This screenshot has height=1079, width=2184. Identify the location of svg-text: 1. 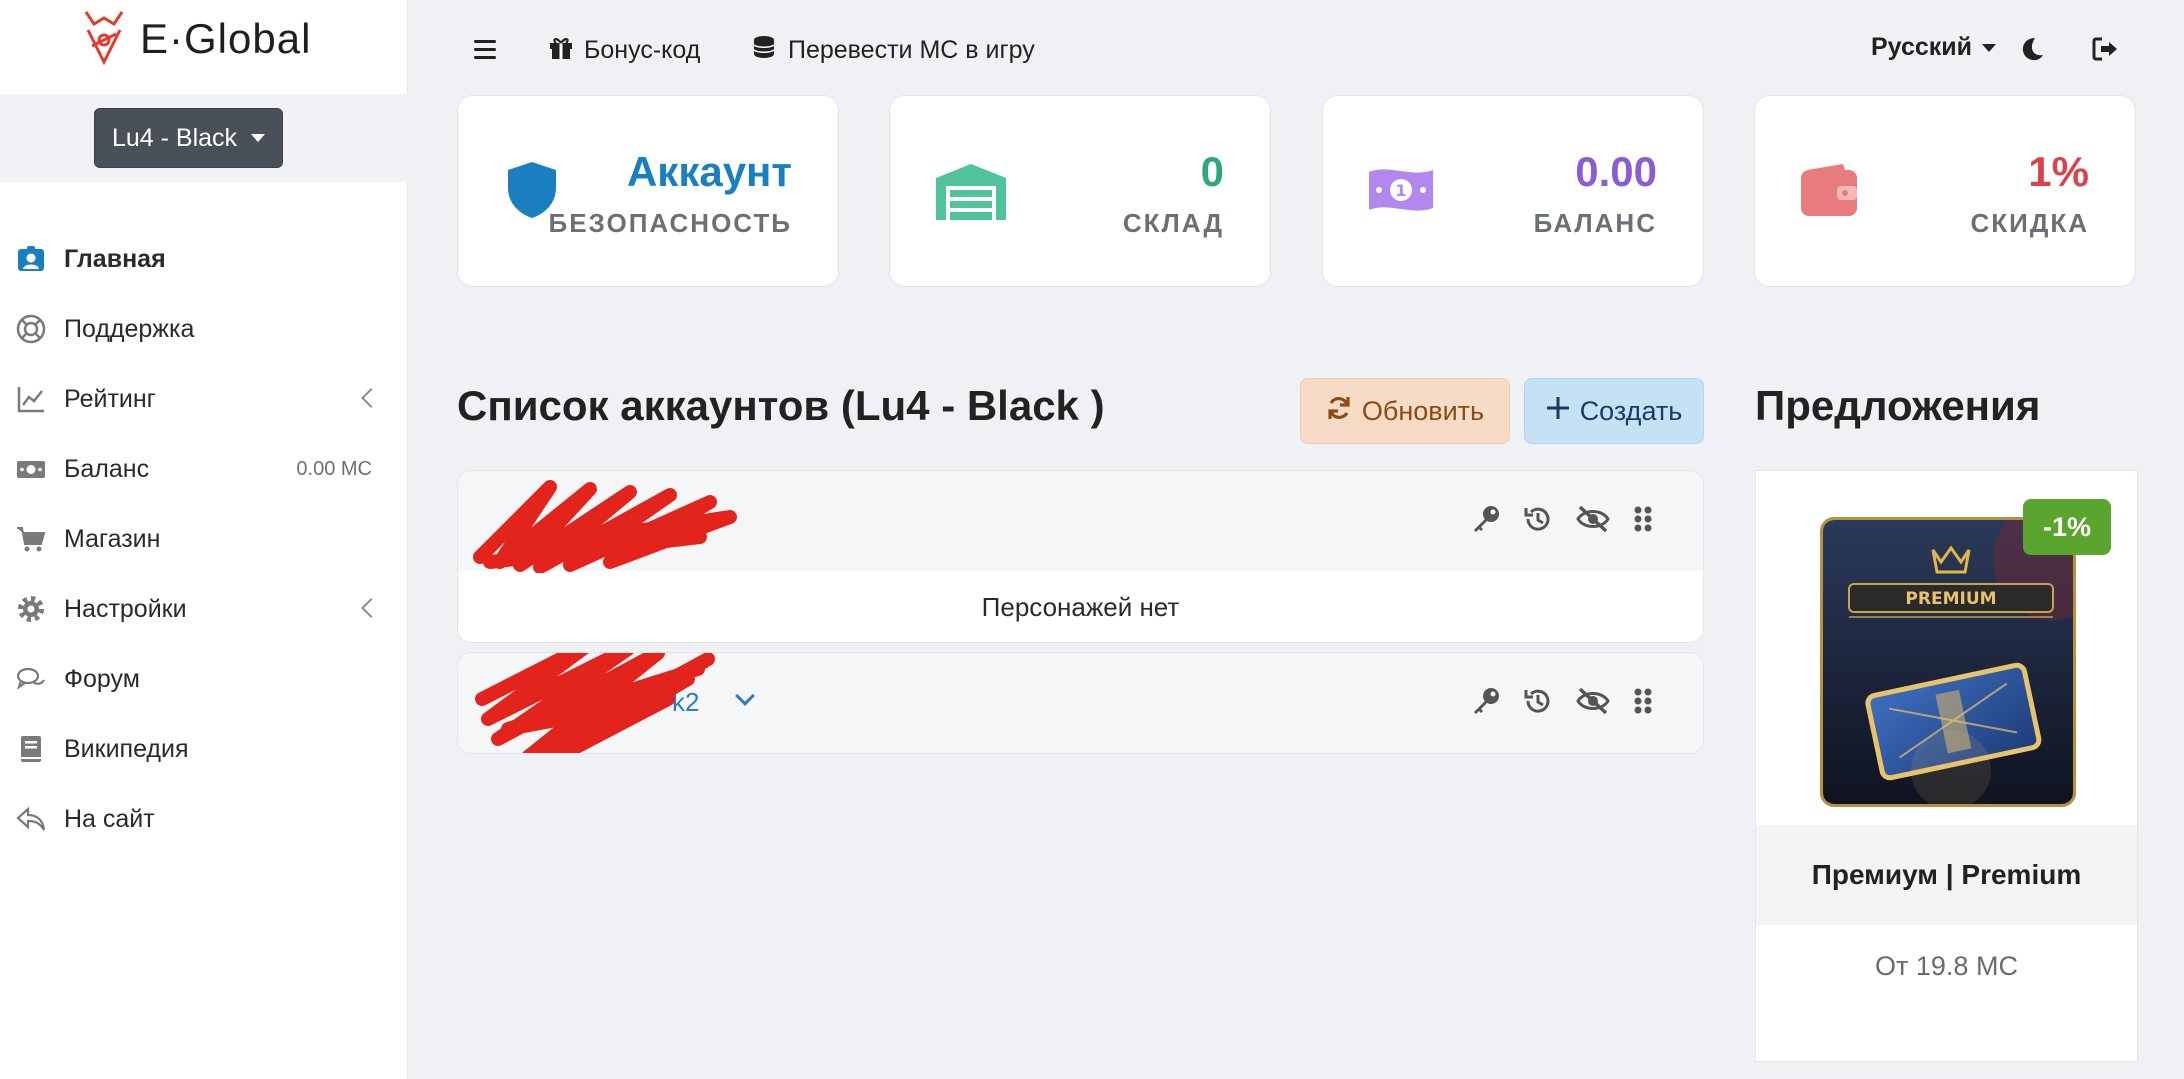
(1400, 190).